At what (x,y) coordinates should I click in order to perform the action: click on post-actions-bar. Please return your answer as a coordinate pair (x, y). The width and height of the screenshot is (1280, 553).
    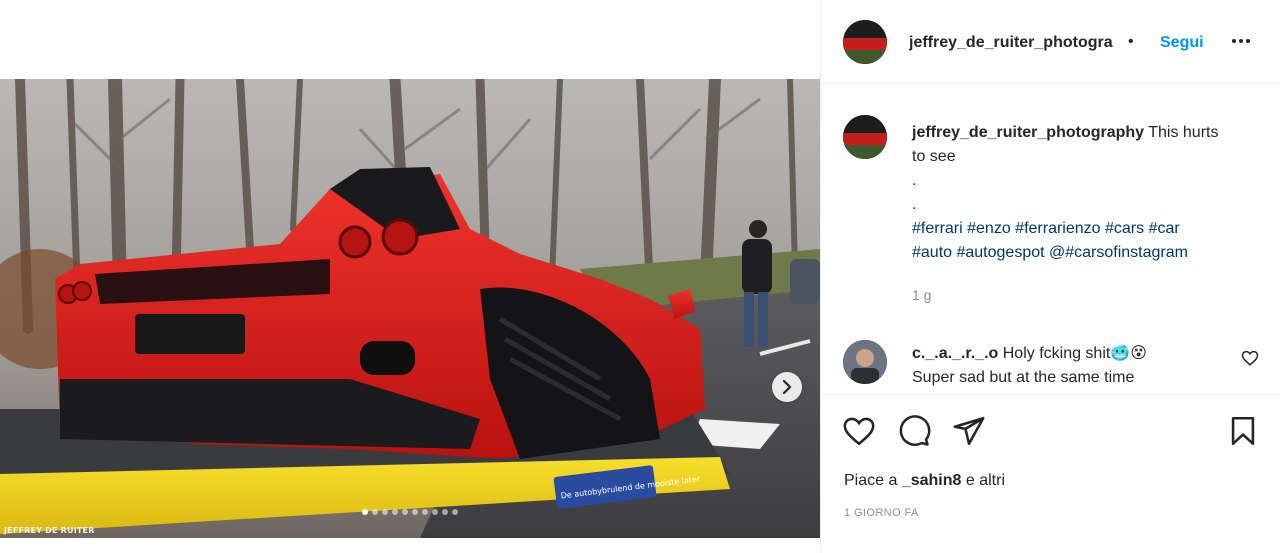
    Looking at the image, I should click on (1050, 426).